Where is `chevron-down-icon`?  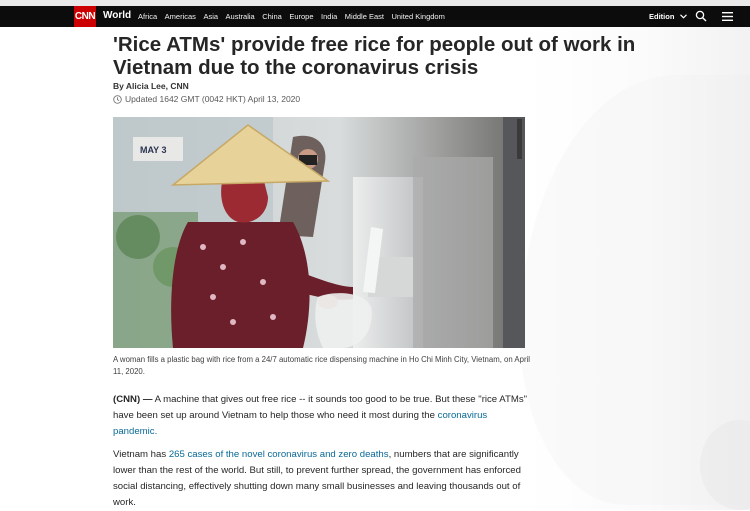 chevron-down-icon is located at coordinates (683, 16).